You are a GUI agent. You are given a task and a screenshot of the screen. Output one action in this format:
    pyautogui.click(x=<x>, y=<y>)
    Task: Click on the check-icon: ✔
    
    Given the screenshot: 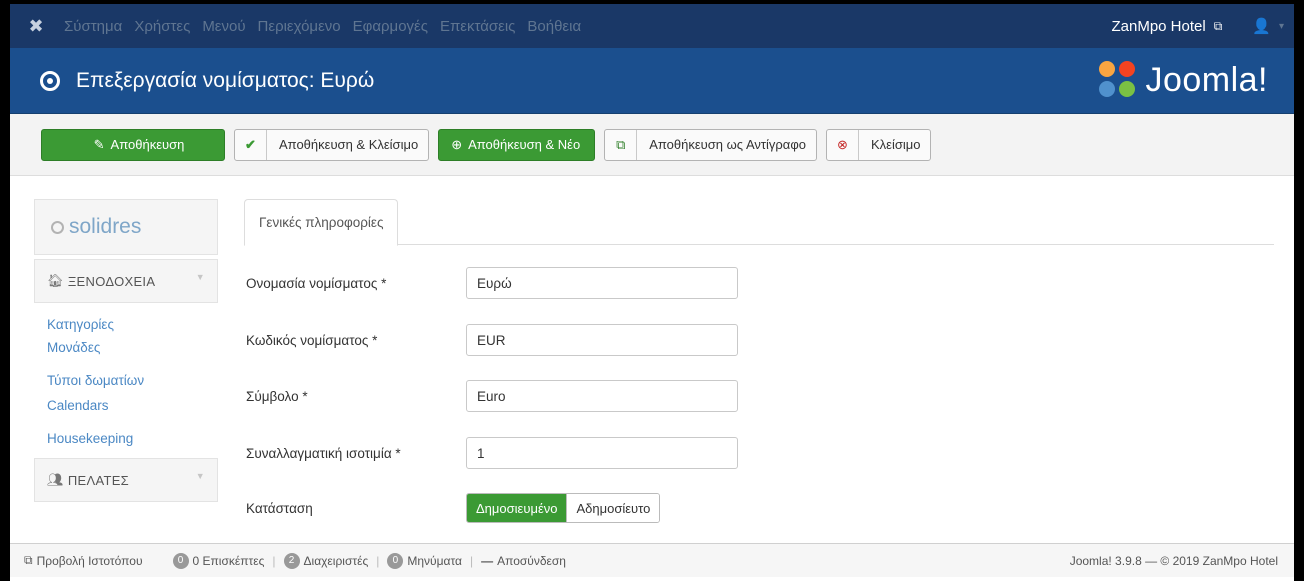 What is the action you would take?
    pyautogui.click(x=251, y=144)
    